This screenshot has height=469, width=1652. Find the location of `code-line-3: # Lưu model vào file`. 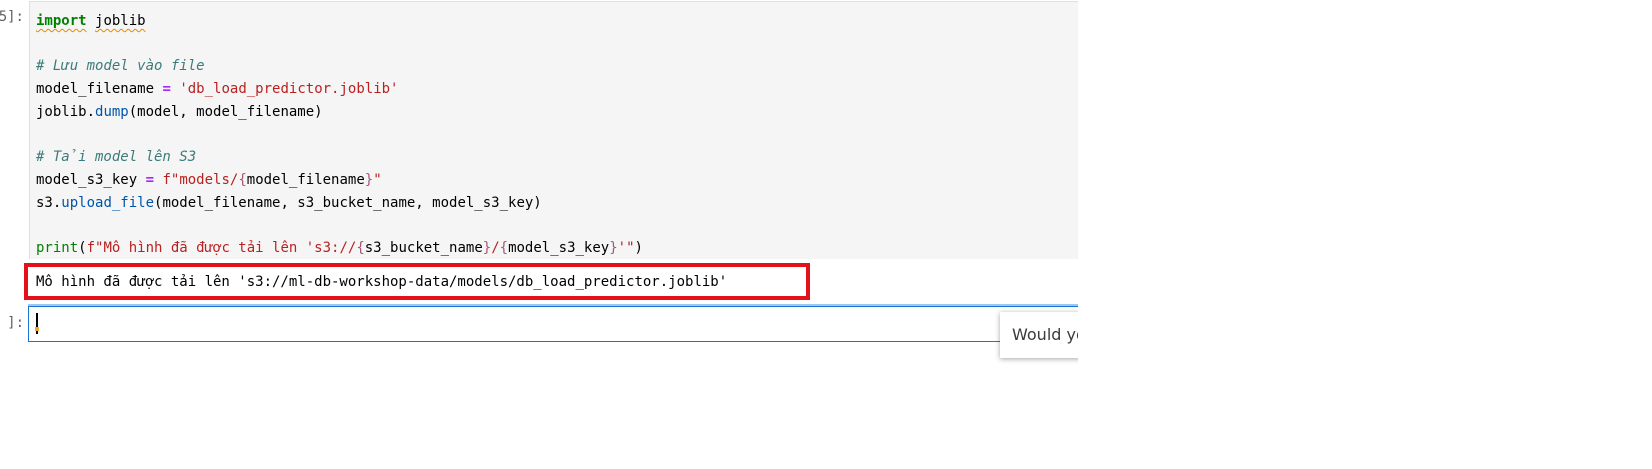

code-line-3: # Lưu model vào file is located at coordinates (339, 66).